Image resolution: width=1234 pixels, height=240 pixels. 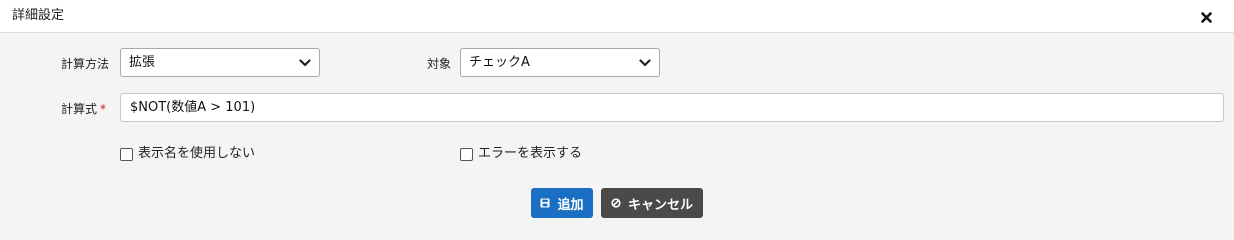 What do you see at coordinates (530, 153) in the screenshot?
I see `show-error-label: エラーを表示する` at bounding box center [530, 153].